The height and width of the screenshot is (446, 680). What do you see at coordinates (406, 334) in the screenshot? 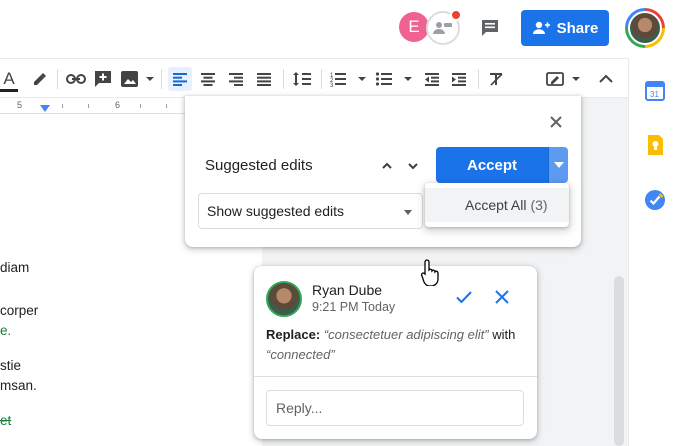
I see `original-text: “consectetuer adipiscing elit”` at bounding box center [406, 334].